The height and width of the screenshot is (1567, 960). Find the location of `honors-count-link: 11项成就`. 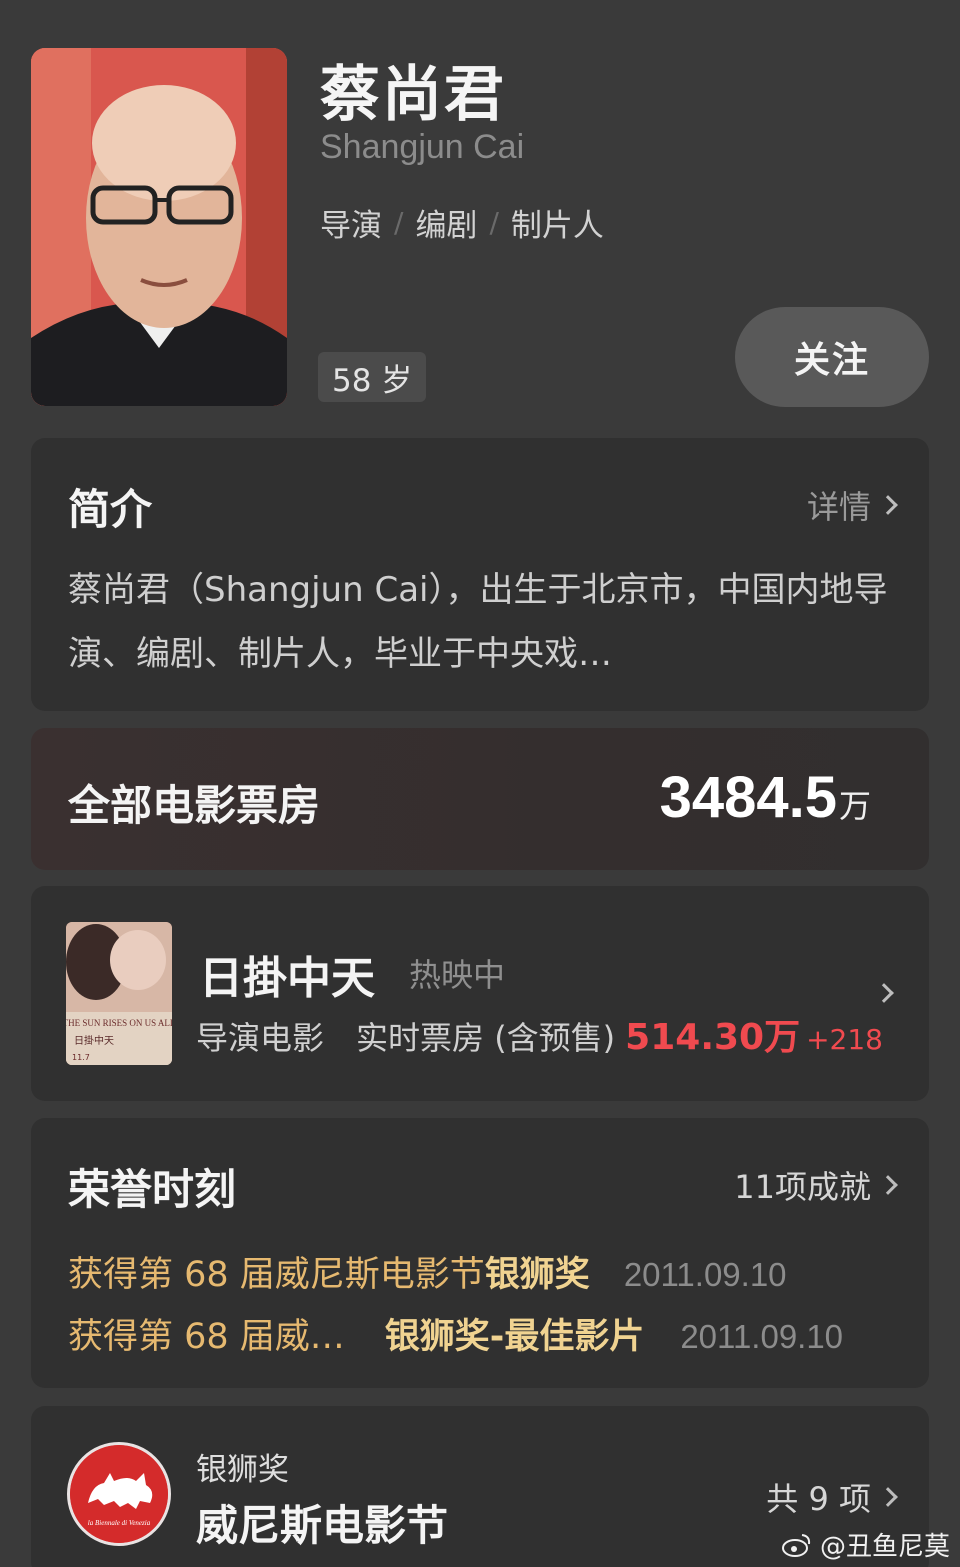

honors-count-link: 11项成就 is located at coordinates (816, 1185).